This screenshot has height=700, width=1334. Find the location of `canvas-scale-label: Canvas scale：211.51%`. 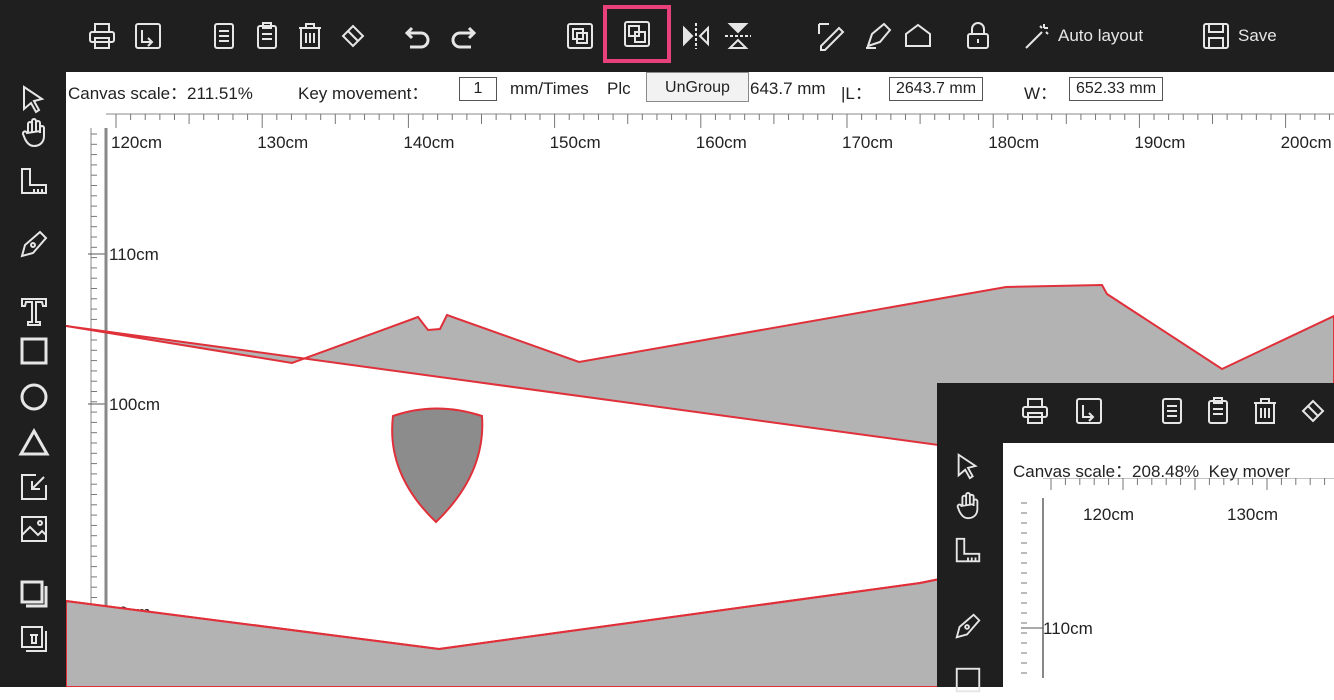

canvas-scale-label: Canvas scale：211.51% is located at coordinates (160, 93).